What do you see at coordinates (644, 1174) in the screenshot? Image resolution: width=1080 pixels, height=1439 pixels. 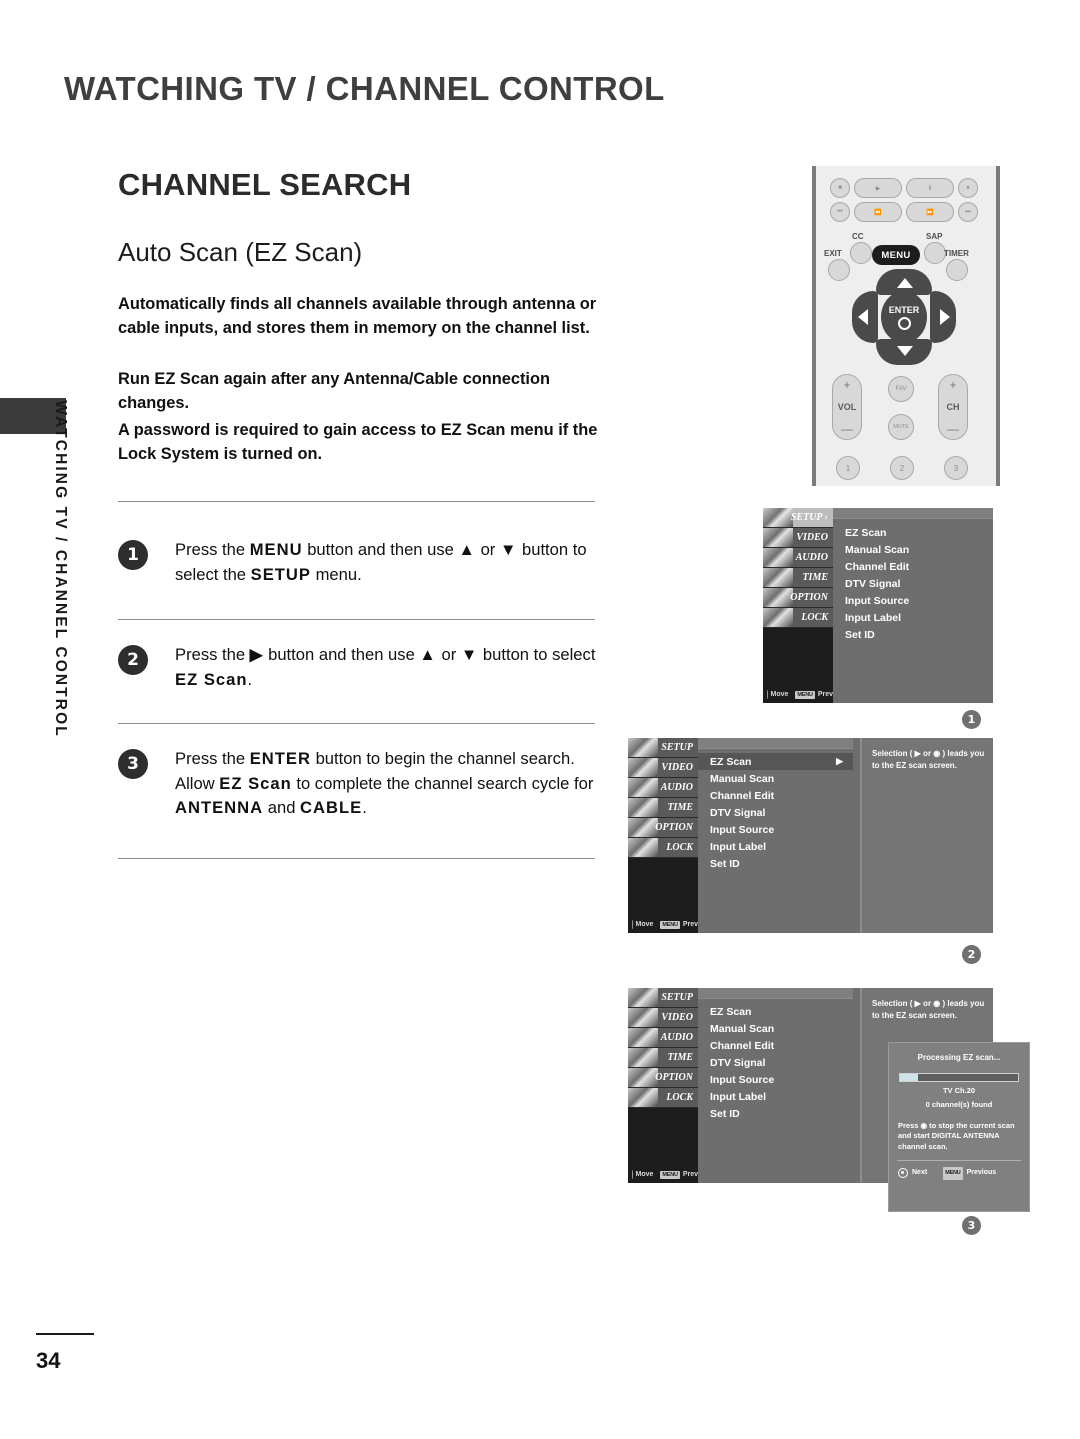 I see `menu-footer-move-label: Move` at bounding box center [644, 1174].